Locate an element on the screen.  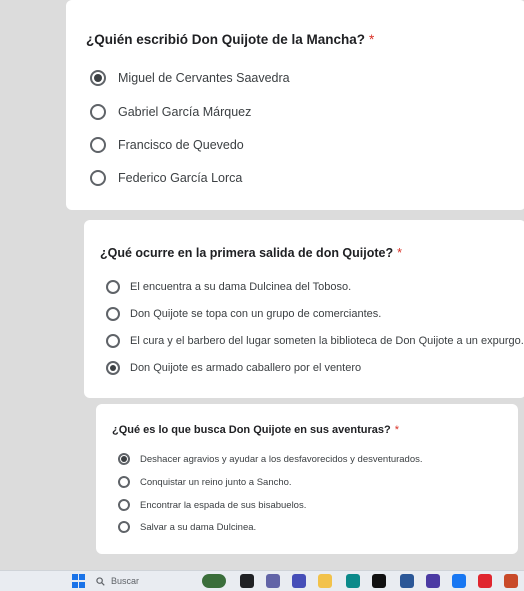
option-label: Francisco de Quevedo is located at coordinates (181, 145).